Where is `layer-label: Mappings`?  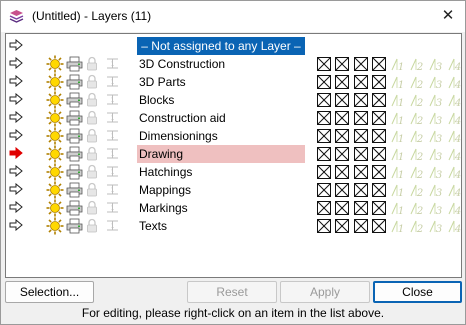 layer-label: Mappings is located at coordinates (221, 190).